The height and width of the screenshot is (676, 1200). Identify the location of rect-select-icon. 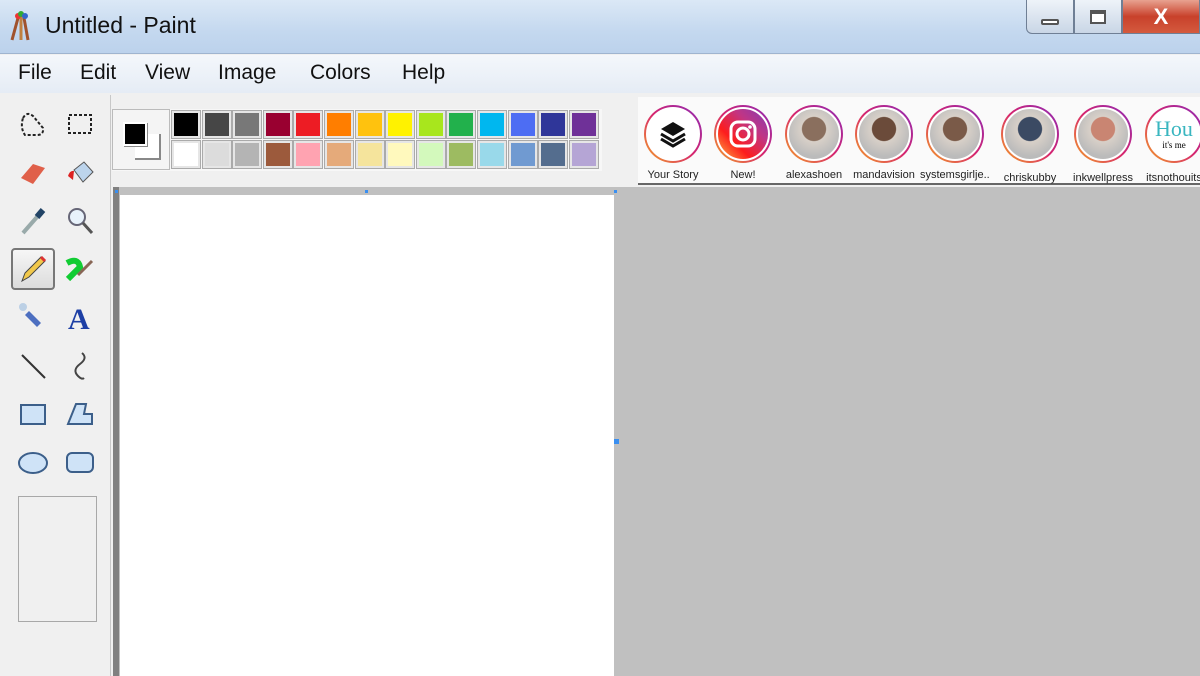
(80, 124).